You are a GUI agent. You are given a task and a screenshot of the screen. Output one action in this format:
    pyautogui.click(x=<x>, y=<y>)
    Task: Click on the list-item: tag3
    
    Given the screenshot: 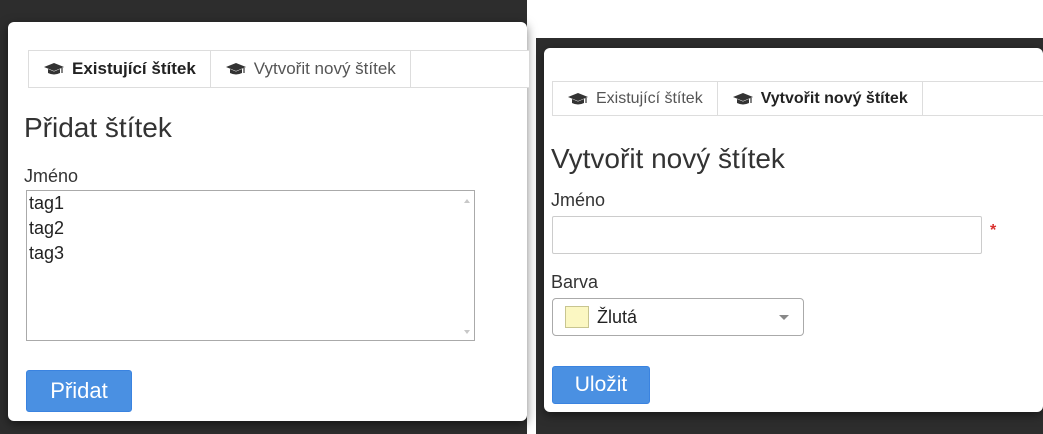 What is the action you would take?
    pyautogui.click(x=250, y=253)
    